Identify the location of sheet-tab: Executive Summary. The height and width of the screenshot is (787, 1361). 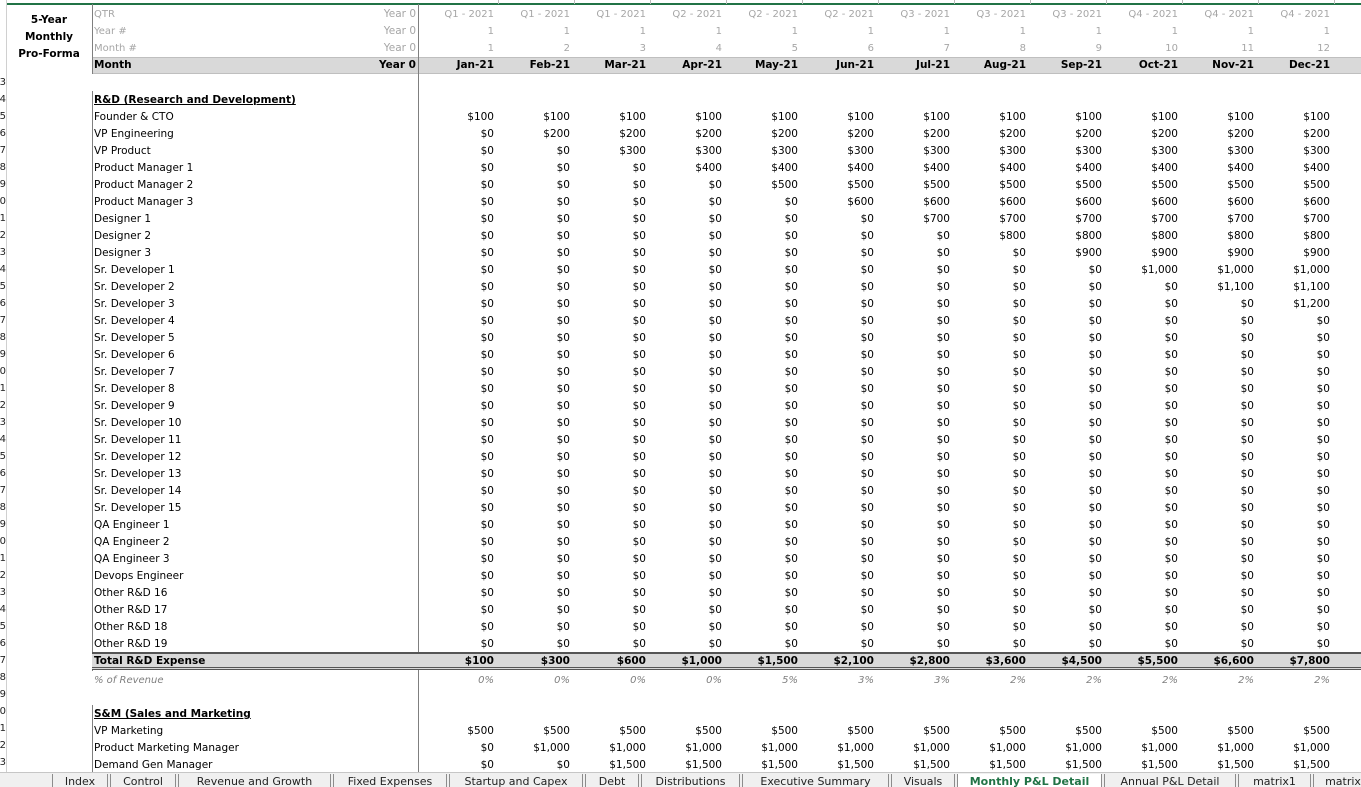
(815, 780).